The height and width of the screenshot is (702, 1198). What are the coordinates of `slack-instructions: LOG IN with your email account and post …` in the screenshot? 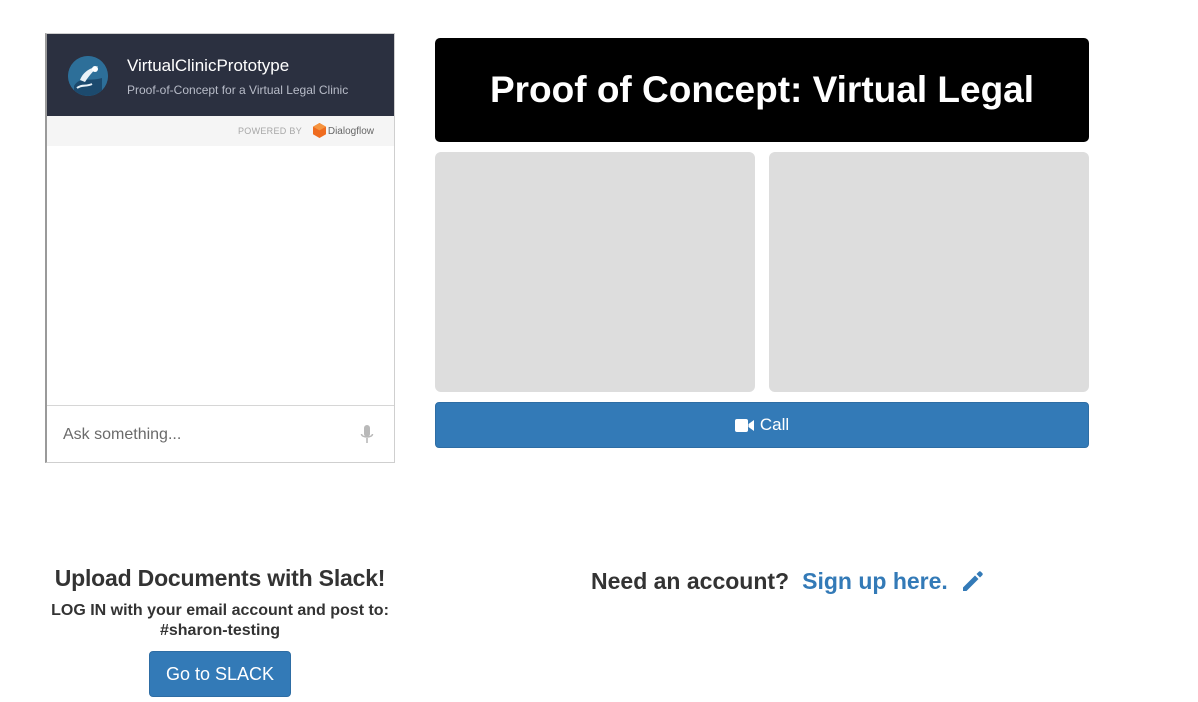 It's located at (220, 620).